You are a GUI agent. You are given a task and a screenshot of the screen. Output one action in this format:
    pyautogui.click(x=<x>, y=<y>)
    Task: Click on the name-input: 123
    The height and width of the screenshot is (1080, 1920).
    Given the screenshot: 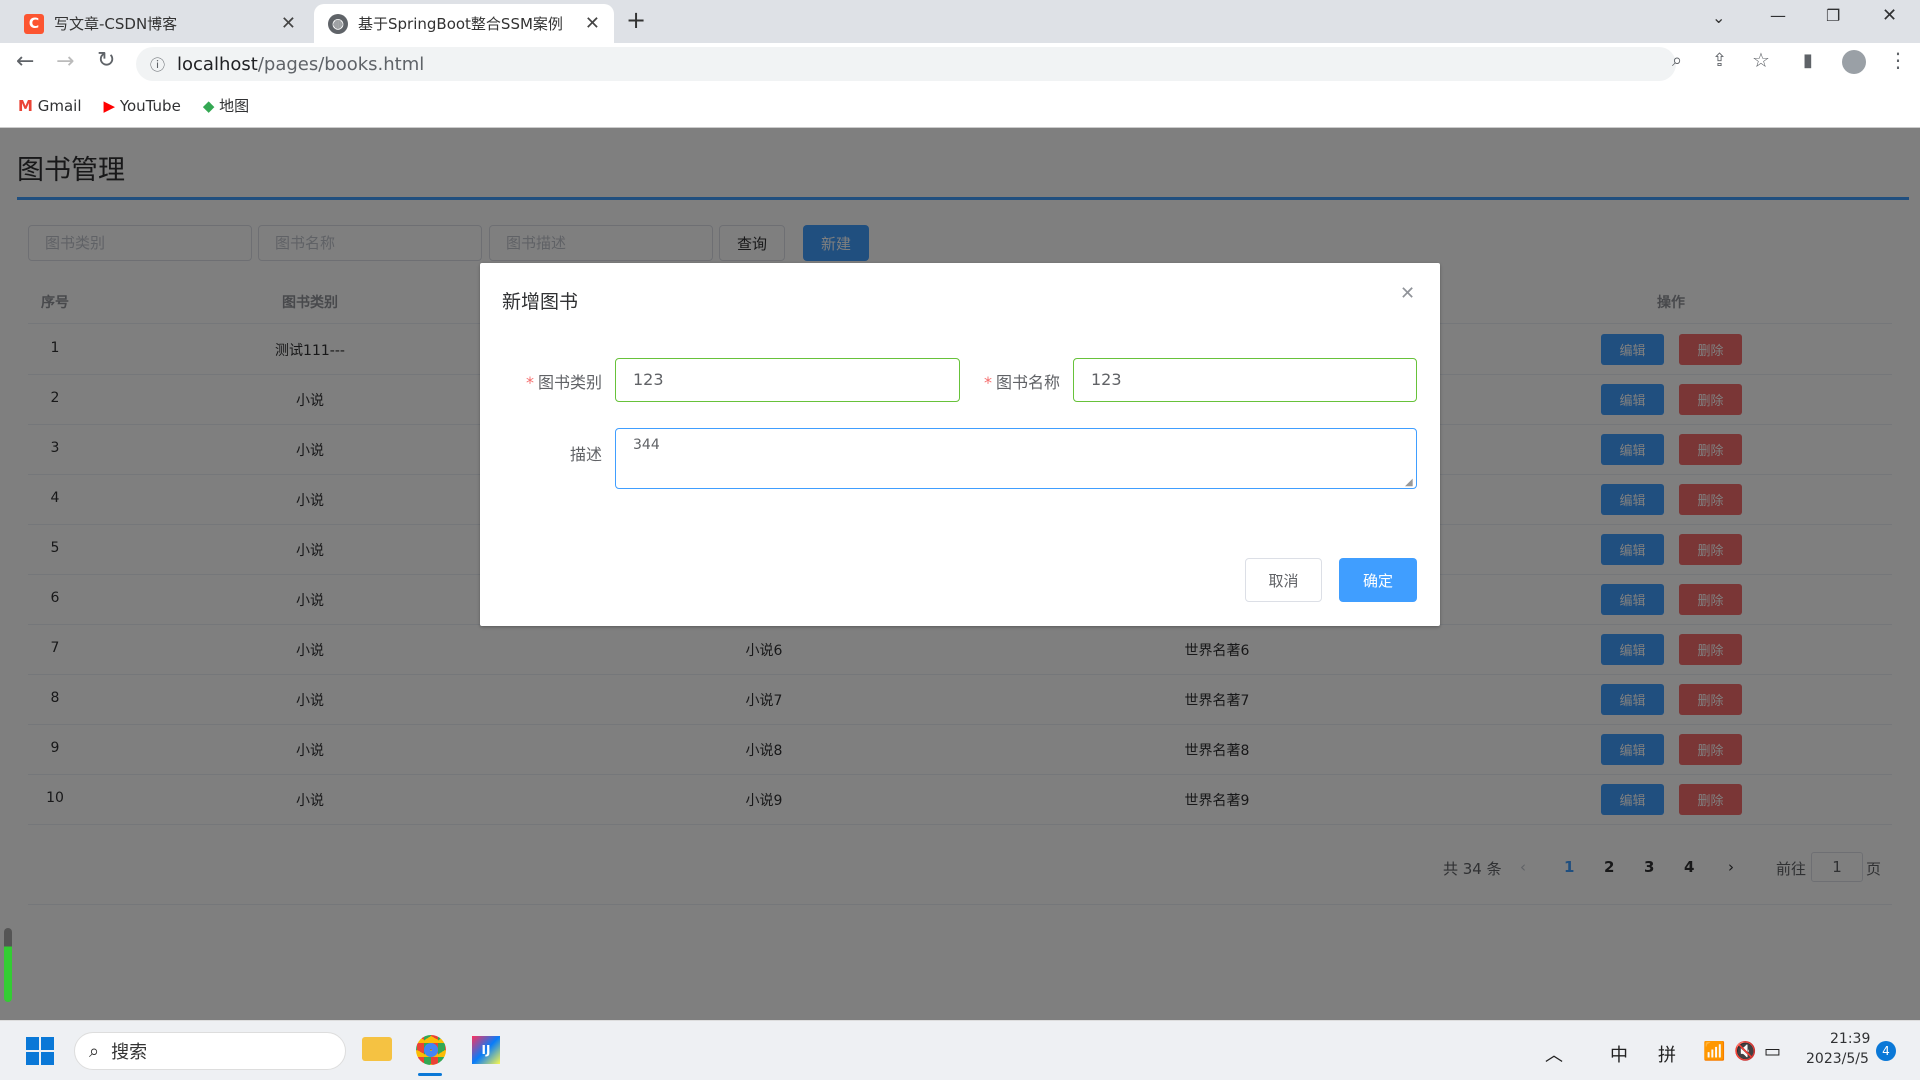 What is the action you would take?
    pyautogui.click(x=1245, y=380)
    